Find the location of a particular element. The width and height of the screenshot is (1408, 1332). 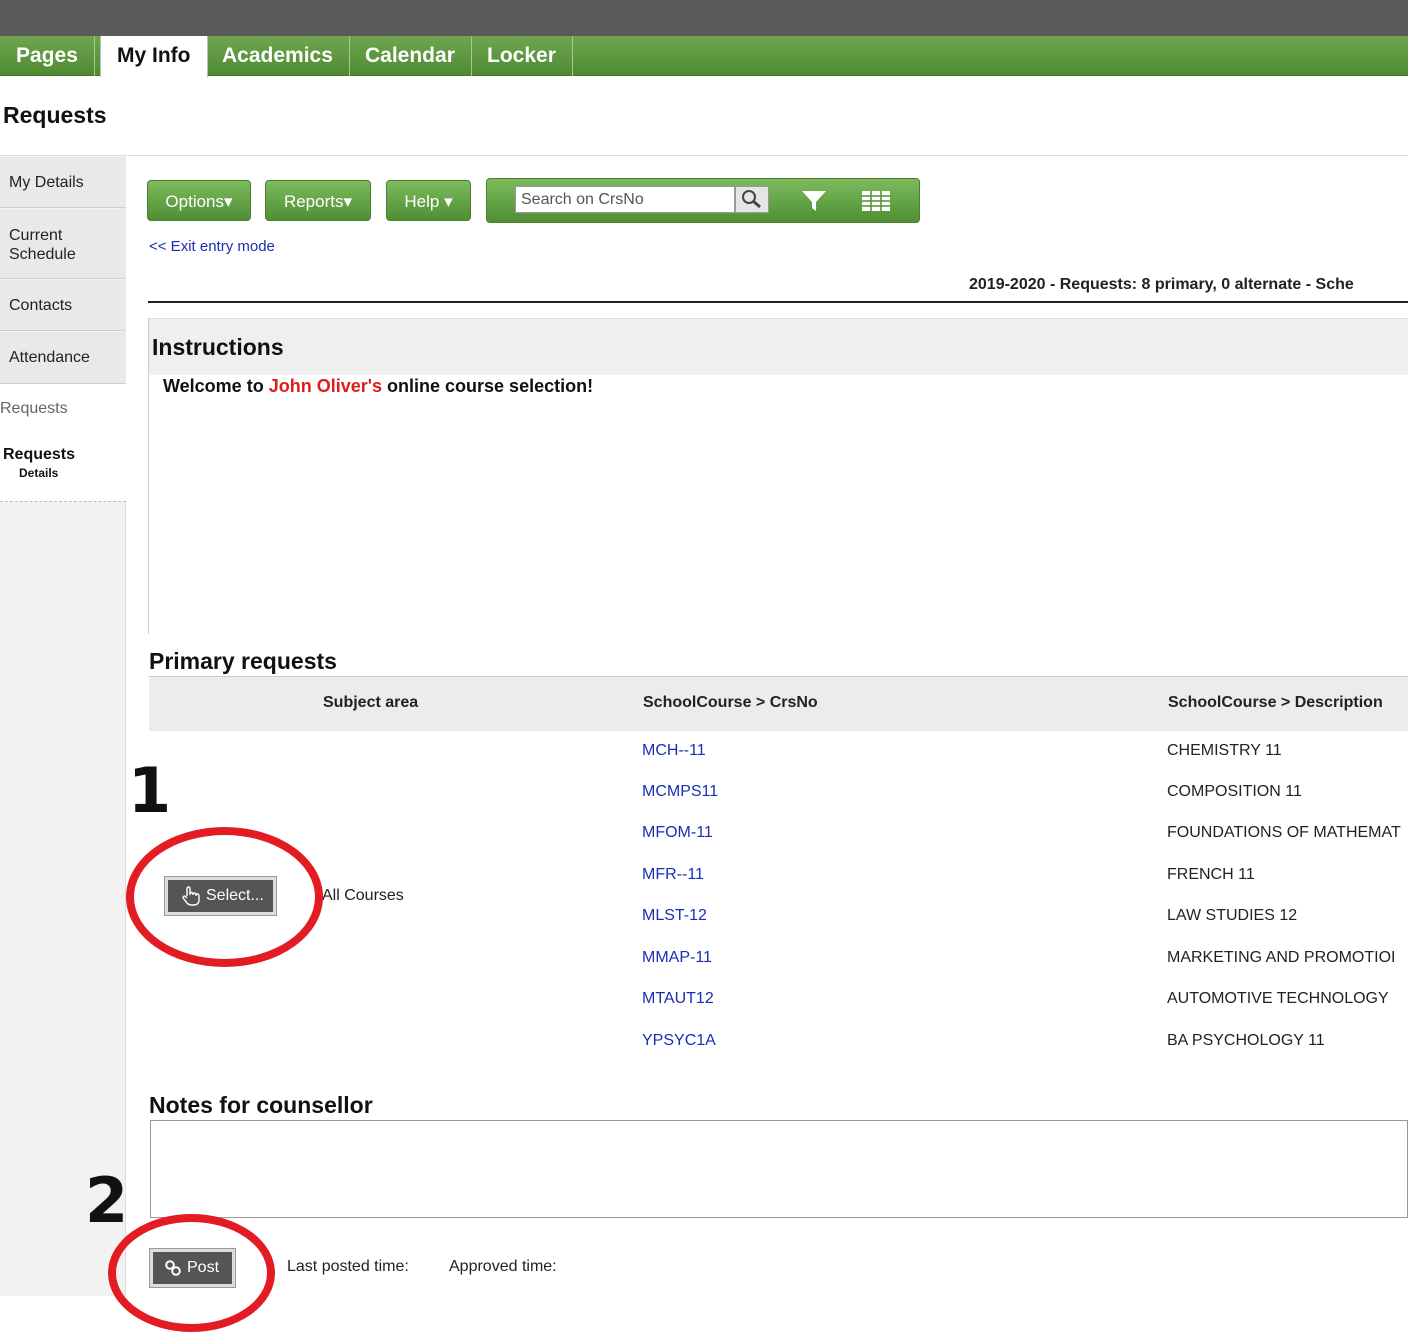

instructions-title: Instructions is located at coordinates (218, 347).